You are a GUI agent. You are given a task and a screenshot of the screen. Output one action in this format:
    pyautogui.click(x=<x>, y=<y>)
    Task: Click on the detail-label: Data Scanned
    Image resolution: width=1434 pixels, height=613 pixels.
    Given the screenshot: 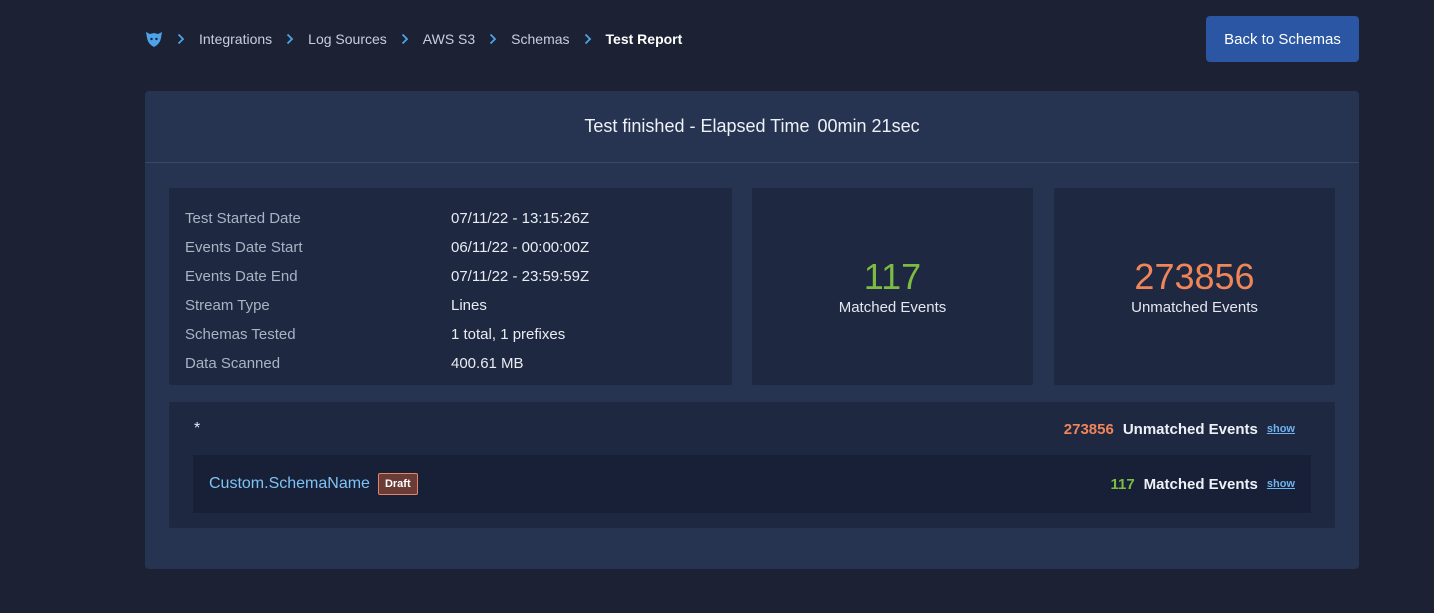 What is the action you would take?
    pyautogui.click(x=233, y=363)
    